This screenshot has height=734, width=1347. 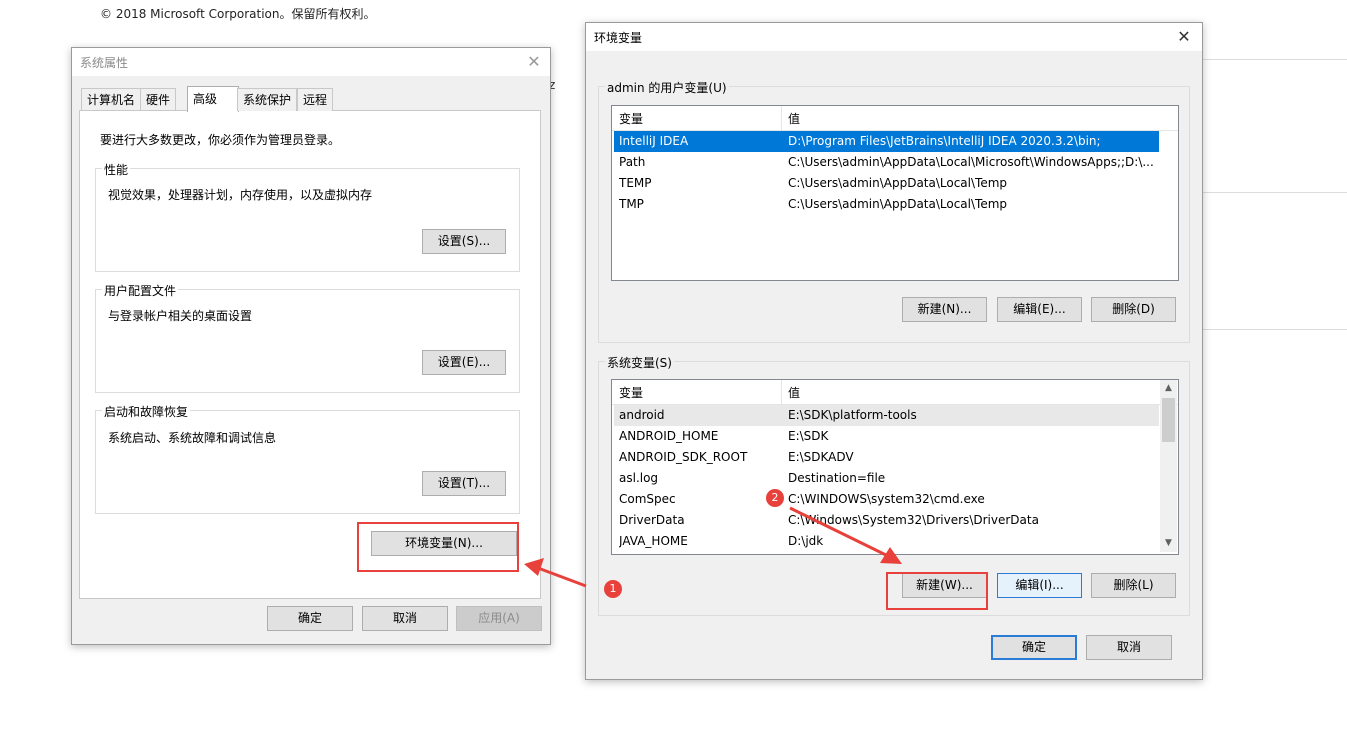 I want to click on performance-group: 性能 视觉效果，处理器计划，内存使用，以及虚拟内存, so click(x=307, y=216).